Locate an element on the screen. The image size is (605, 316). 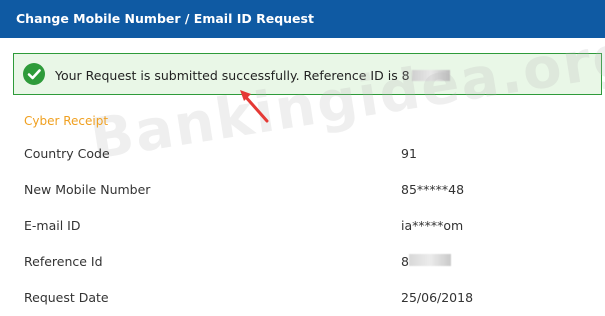
row-label: Reference Id is located at coordinates (63, 261).